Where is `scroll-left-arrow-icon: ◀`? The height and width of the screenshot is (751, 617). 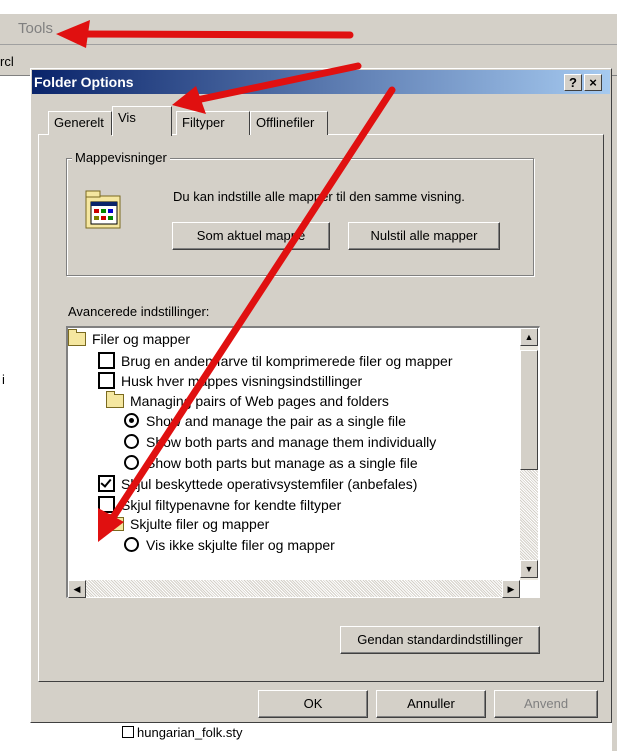 scroll-left-arrow-icon: ◀ is located at coordinates (77, 589).